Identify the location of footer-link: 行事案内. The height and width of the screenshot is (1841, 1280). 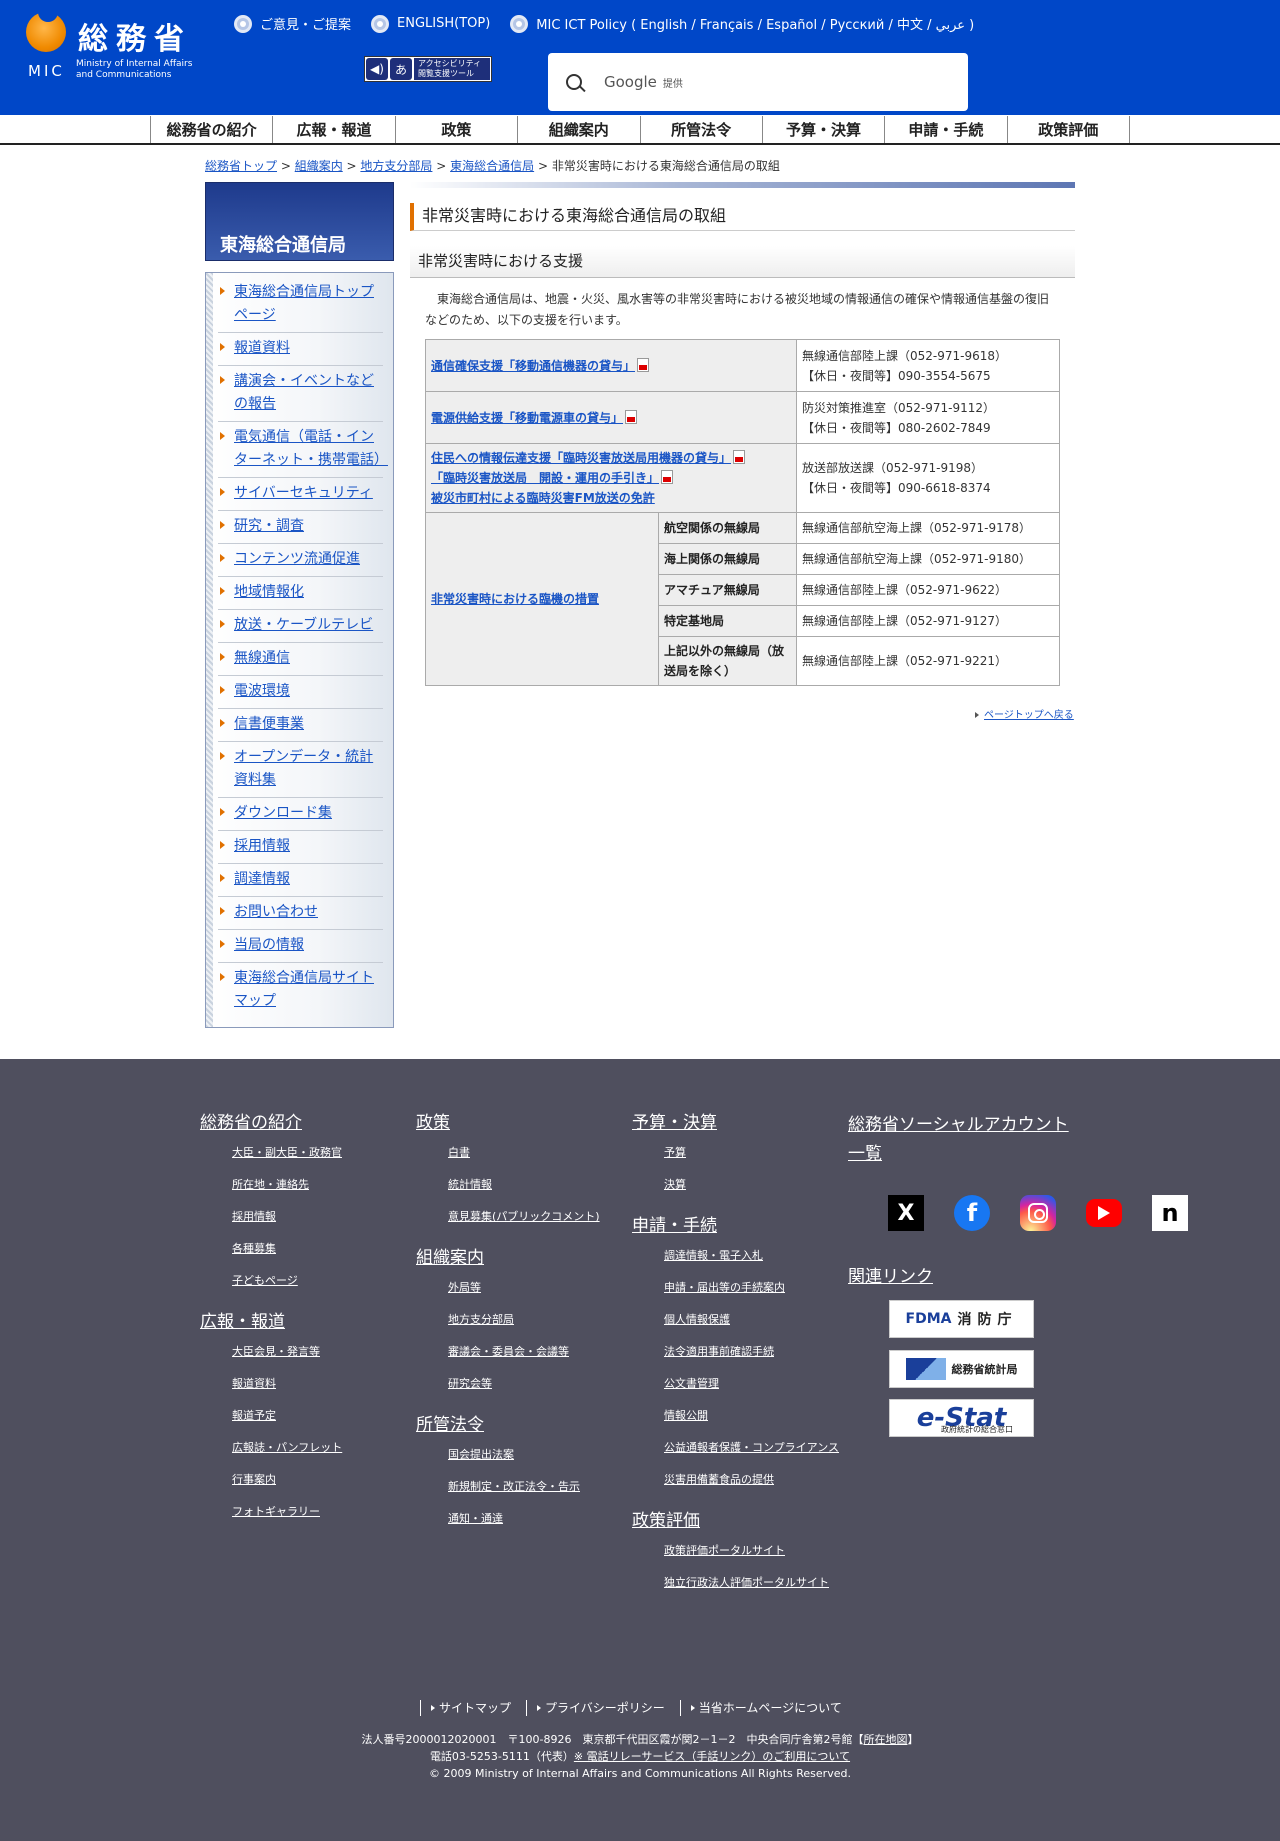
(321, 1479).